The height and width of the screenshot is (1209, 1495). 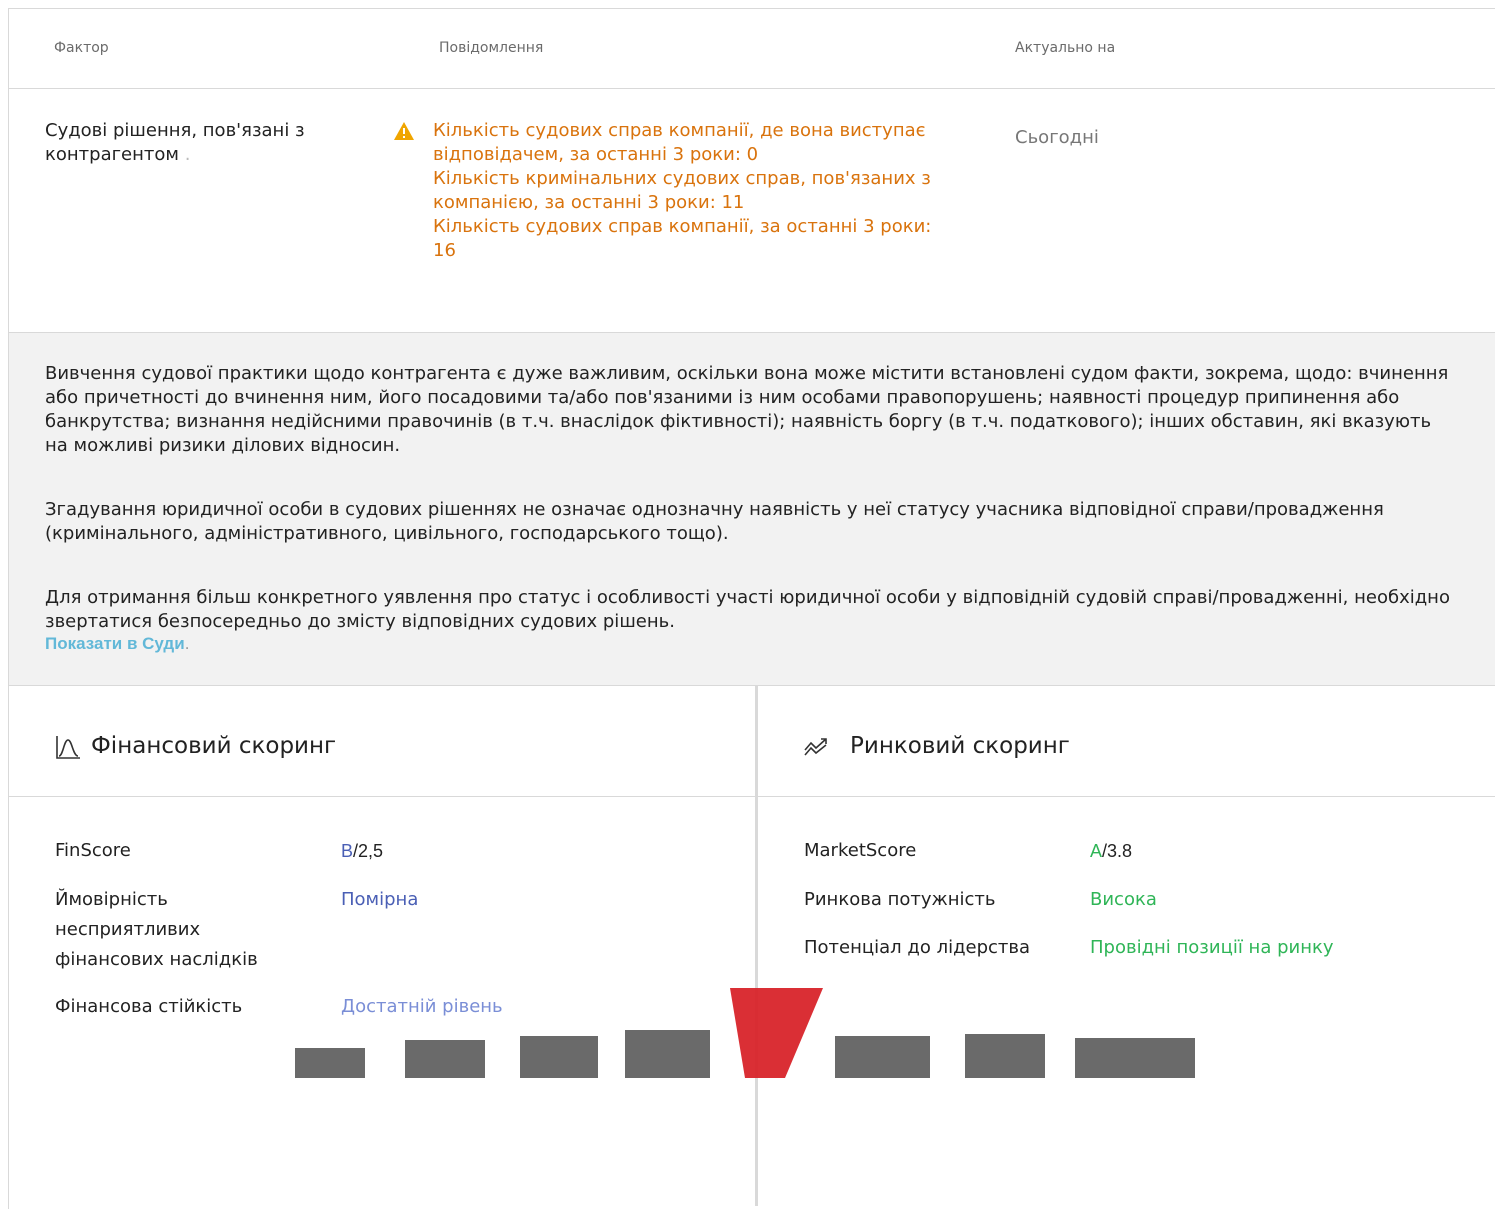 I want to click on header-message: Повідомлення, so click(x=491, y=48).